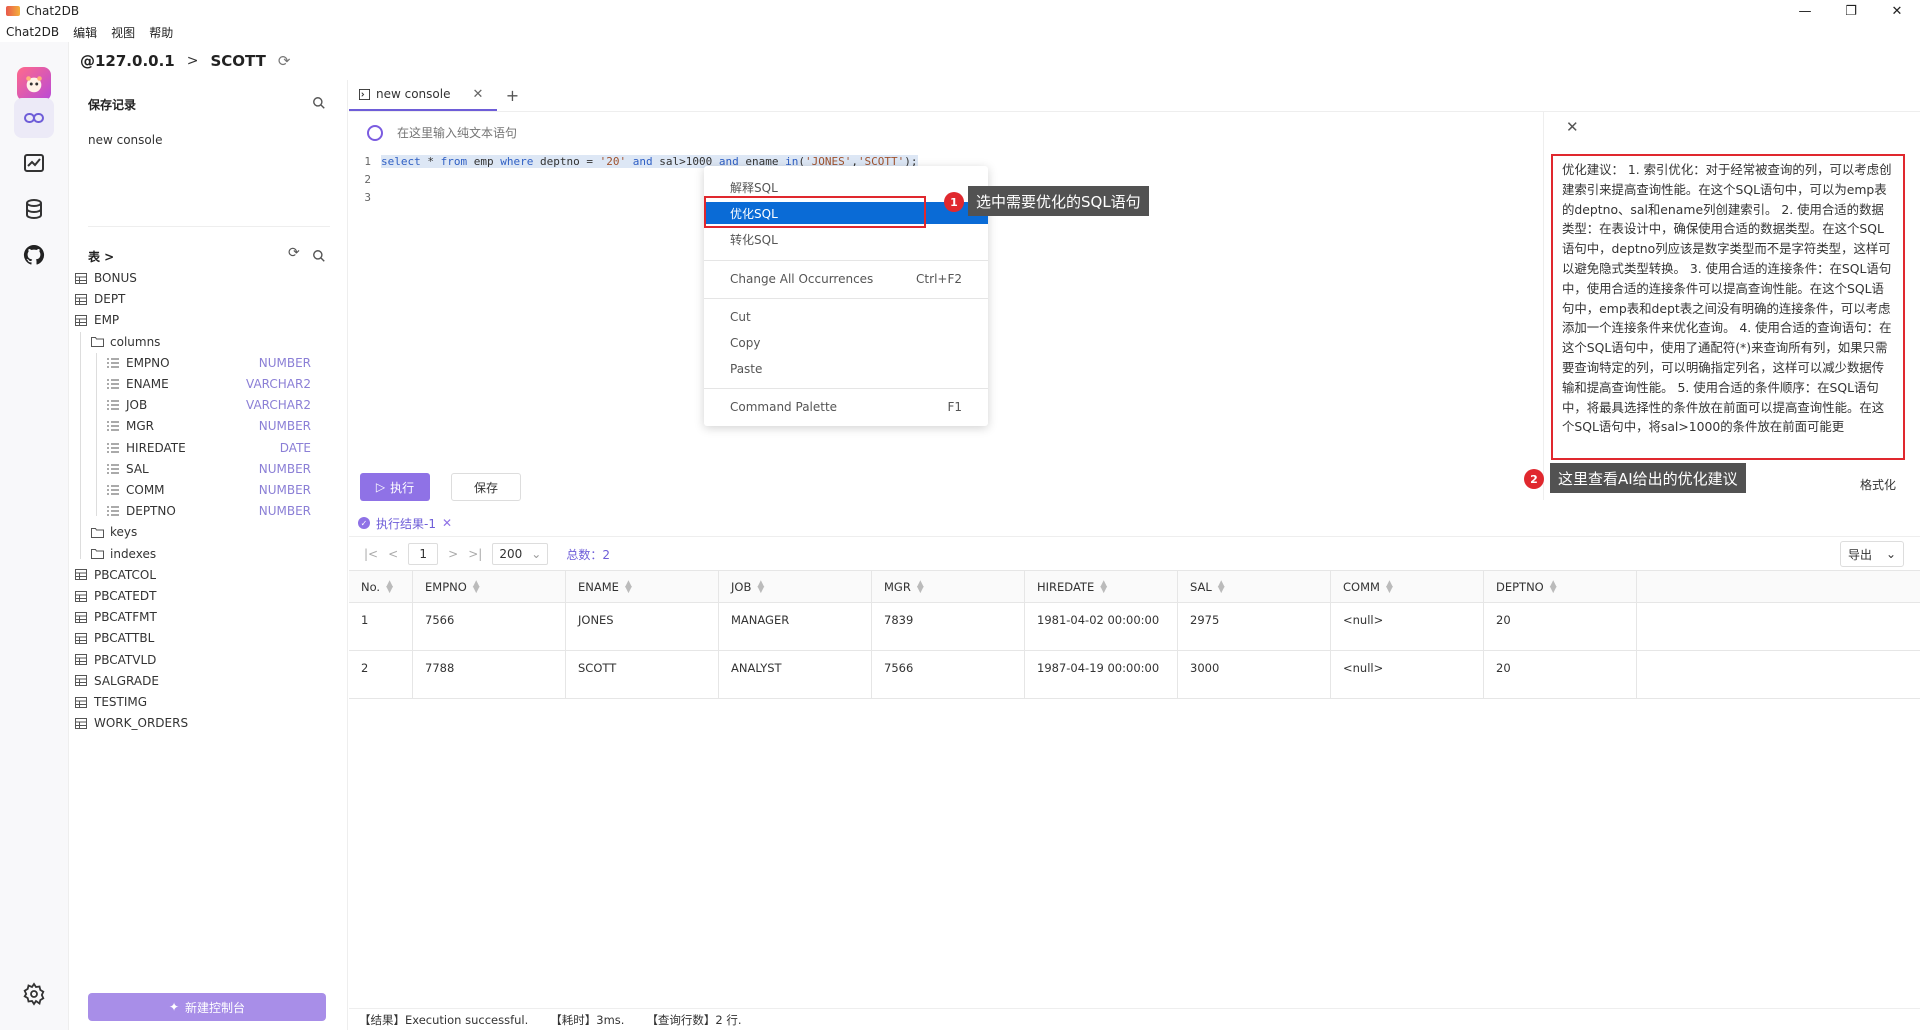 This screenshot has width=1920, height=1030. Describe the element at coordinates (453, 554) in the screenshot. I see `next-page-icon: >` at that location.